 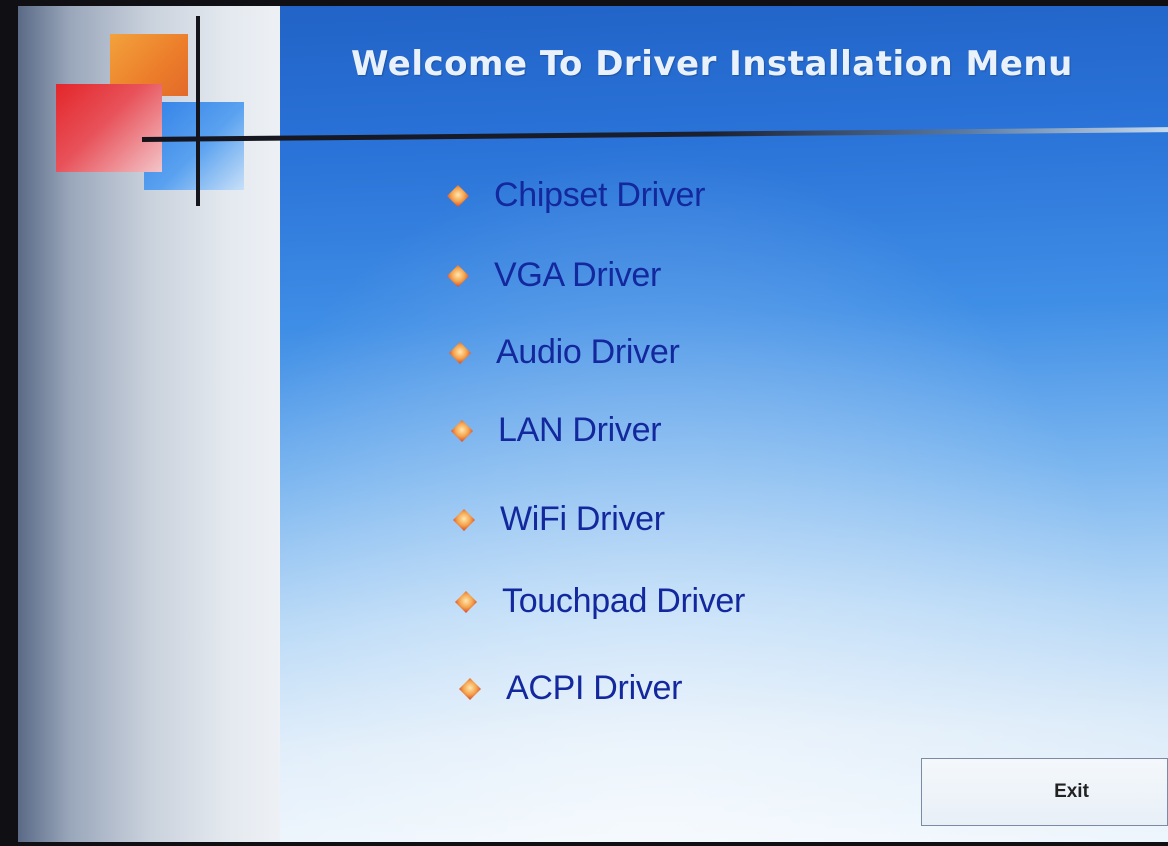 I want to click on menu-item-lan-driver: LAN Driver, so click(x=556, y=430).